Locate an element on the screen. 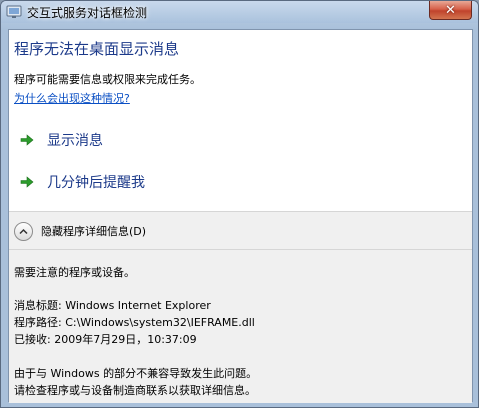  details-divider is located at coordinates (240, 249).